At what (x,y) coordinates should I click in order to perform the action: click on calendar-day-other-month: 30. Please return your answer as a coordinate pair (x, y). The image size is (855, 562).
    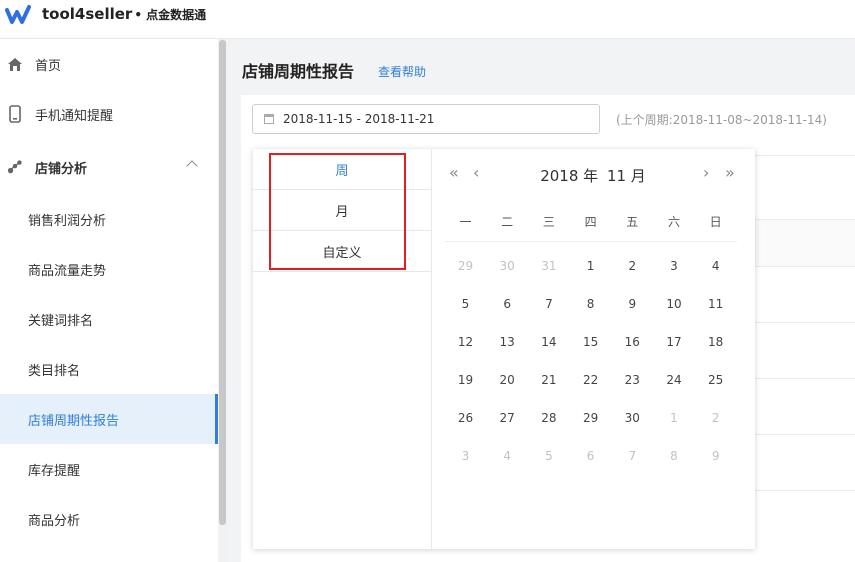
    Looking at the image, I should click on (507, 266).